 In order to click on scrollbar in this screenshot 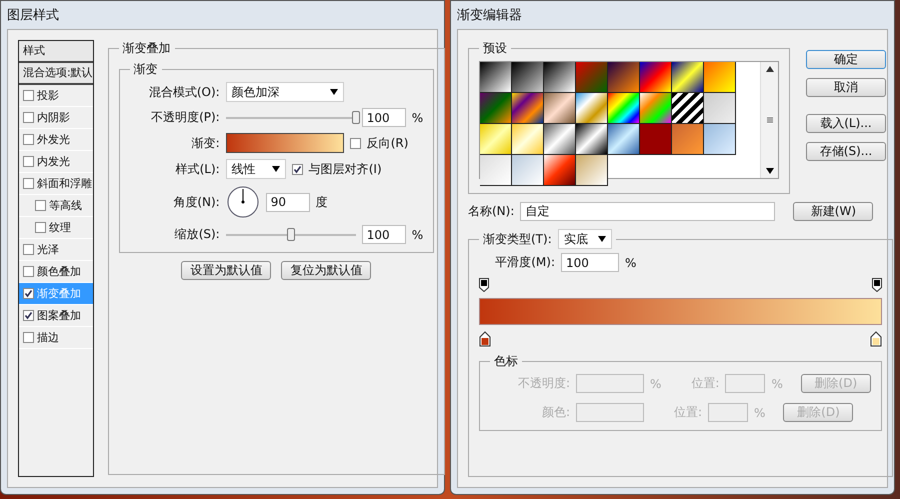, I will do `click(769, 120)`.